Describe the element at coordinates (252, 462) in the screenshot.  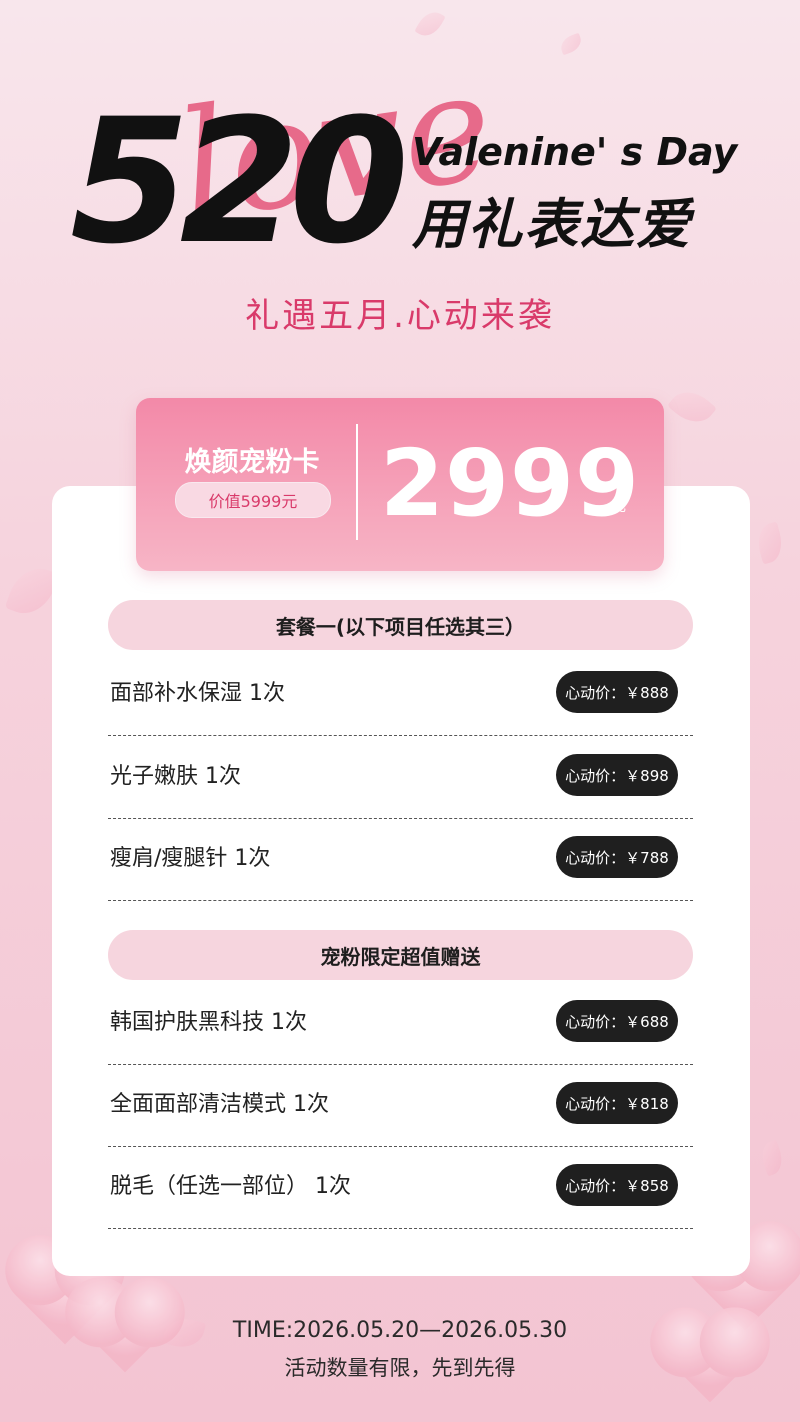
I see `card-name: 焕颜宠粉卡` at that location.